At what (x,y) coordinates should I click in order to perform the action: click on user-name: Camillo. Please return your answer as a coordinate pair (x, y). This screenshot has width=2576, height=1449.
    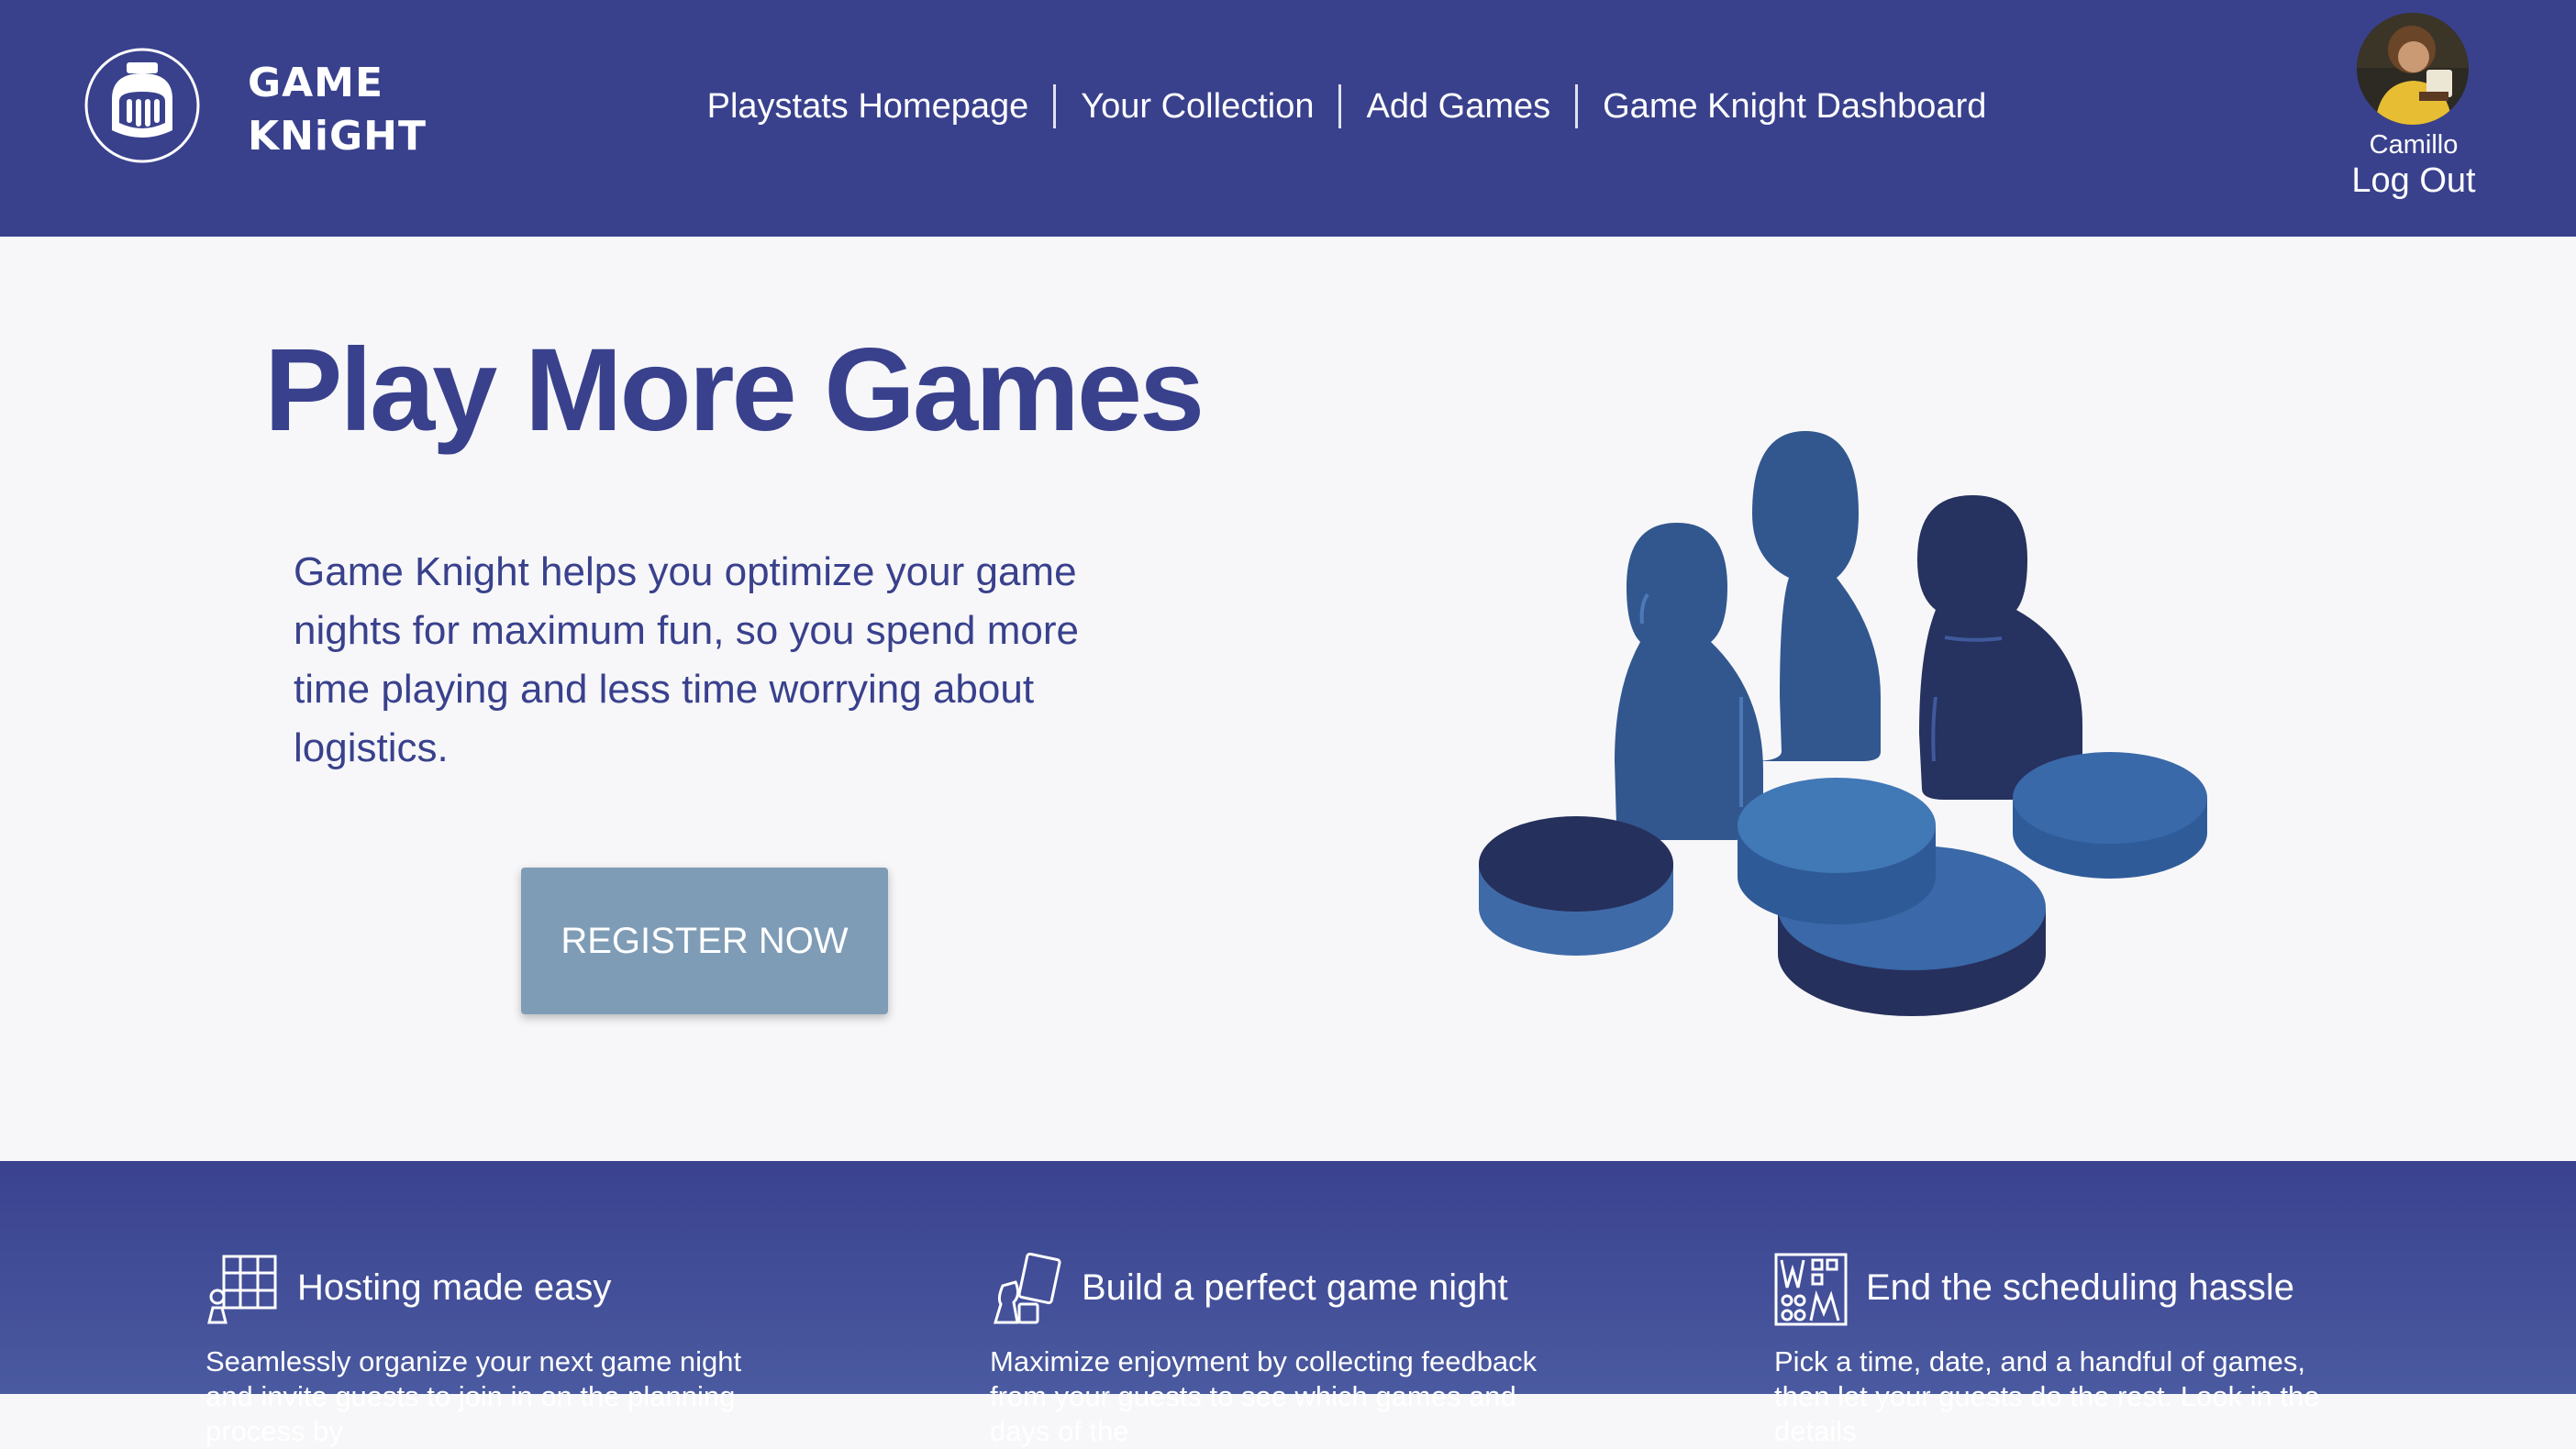
    Looking at the image, I should click on (2414, 145).